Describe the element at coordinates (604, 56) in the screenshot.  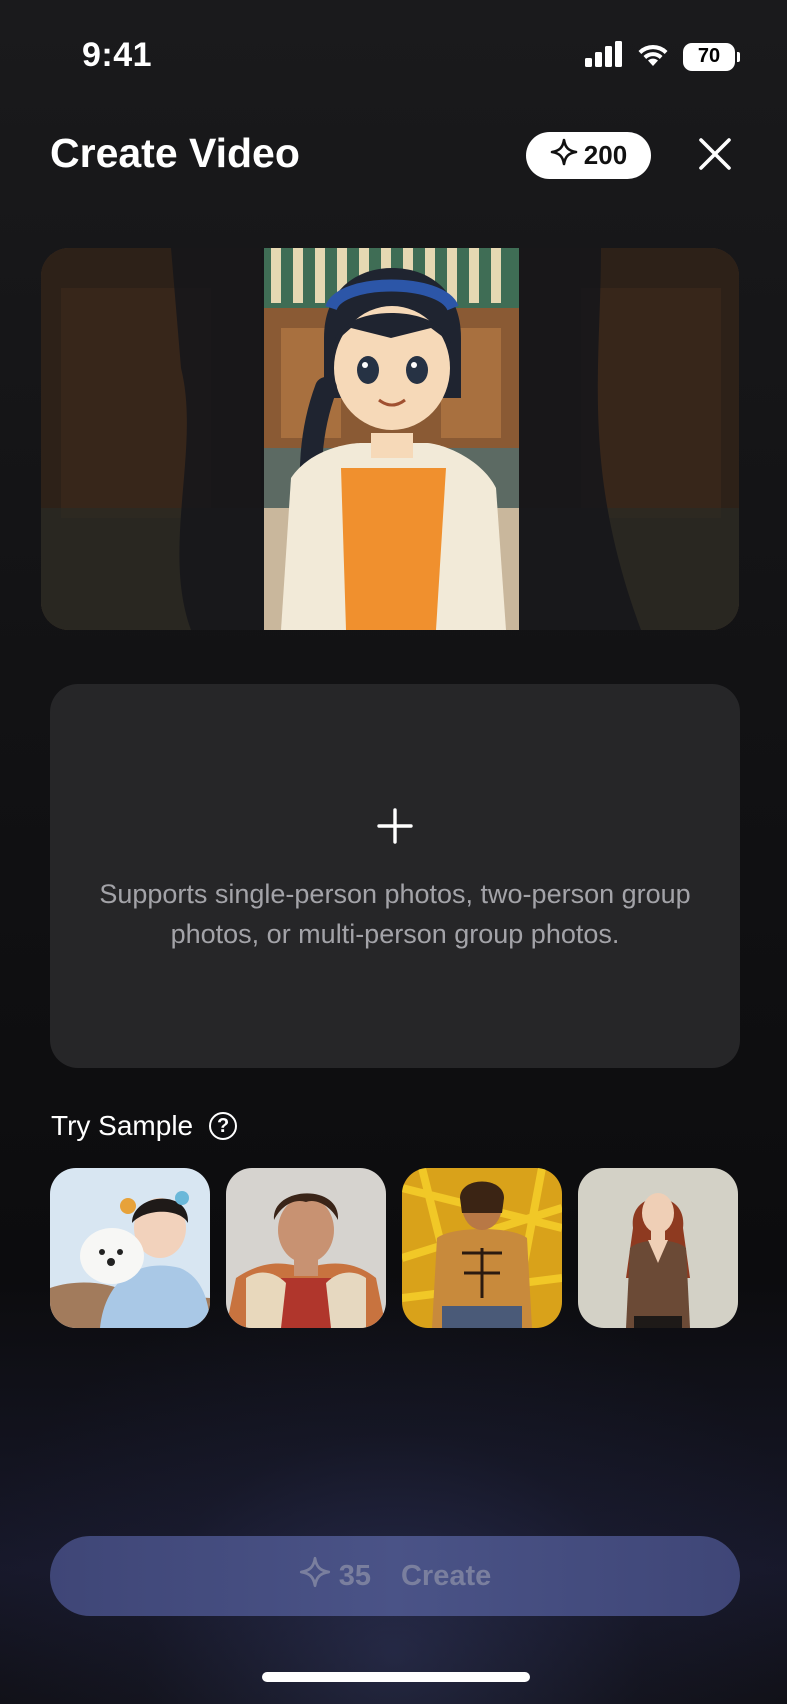
I see `cellular-signal-icon` at that location.